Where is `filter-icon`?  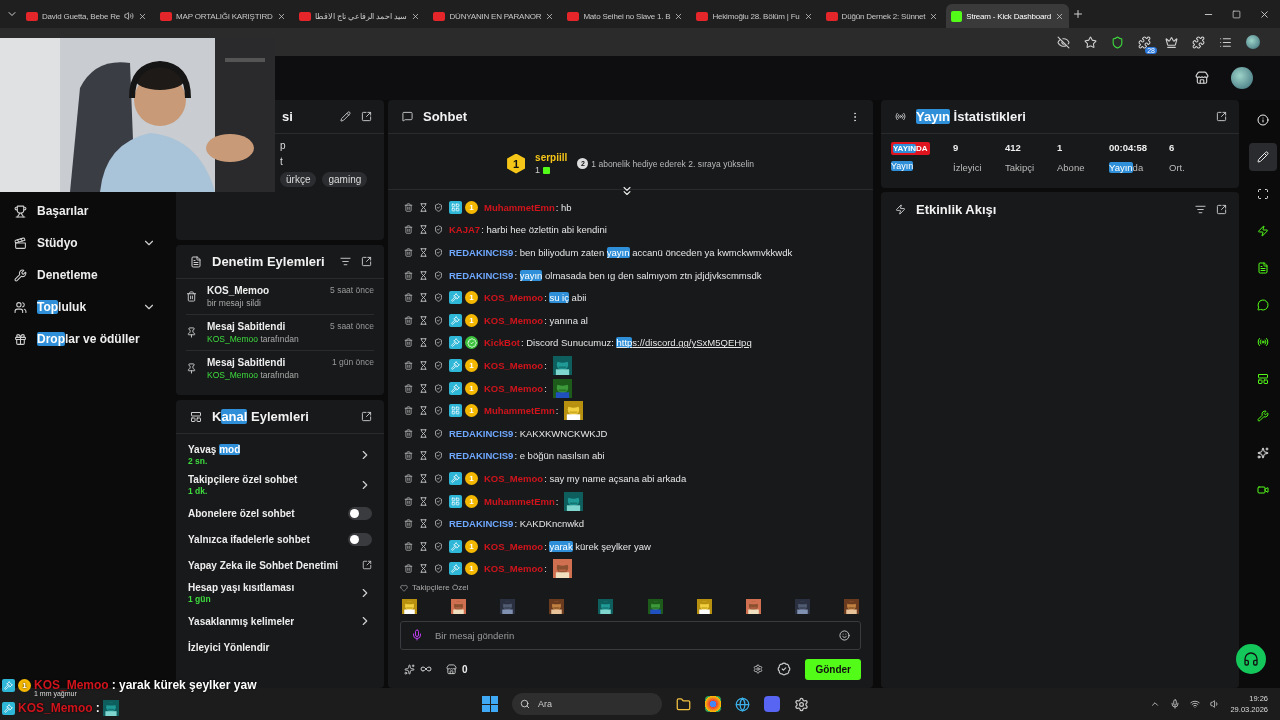
filter-icon is located at coordinates (1200, 209).